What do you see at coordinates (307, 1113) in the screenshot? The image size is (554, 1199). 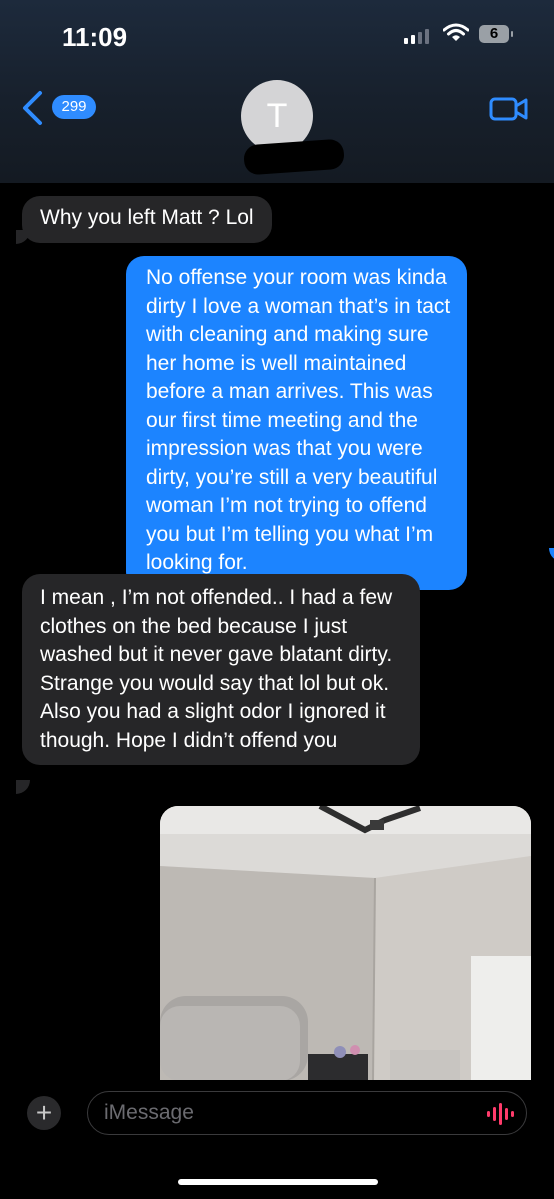 I see `imessage-input` at bounding box center [307, 1113].